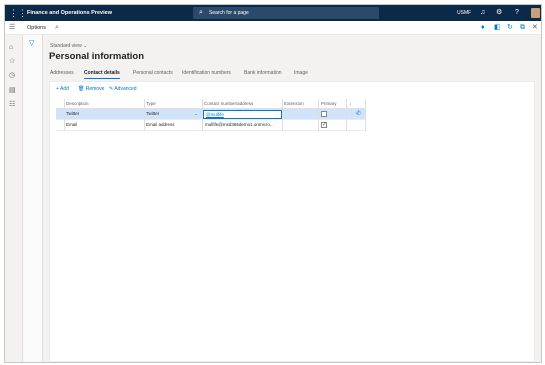 This screenshot has width=545, height=365. What do you see at coordinates (12, 76) in the screenshot?
I see `clock-icon: ◷` at bounding box center [12, 76].